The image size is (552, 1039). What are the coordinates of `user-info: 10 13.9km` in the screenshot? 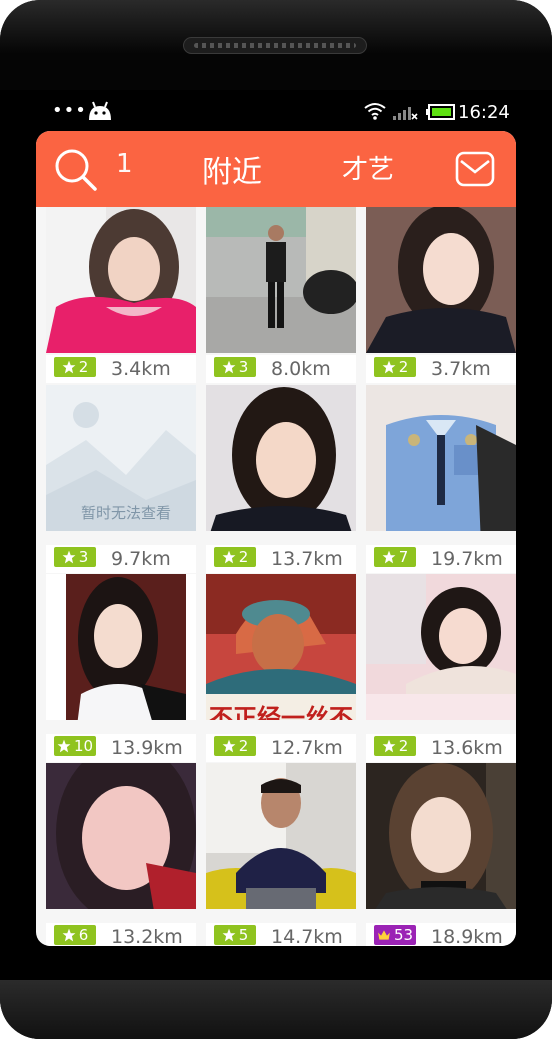 It's located at (121, 748).